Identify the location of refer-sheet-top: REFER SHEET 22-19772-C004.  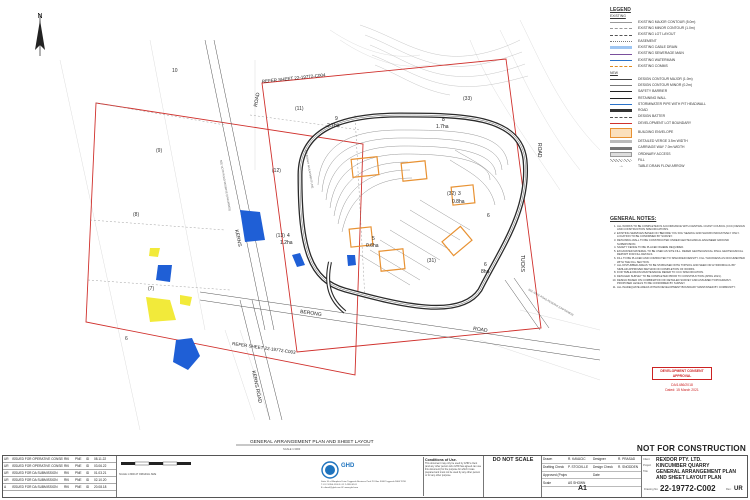
(294, 78).